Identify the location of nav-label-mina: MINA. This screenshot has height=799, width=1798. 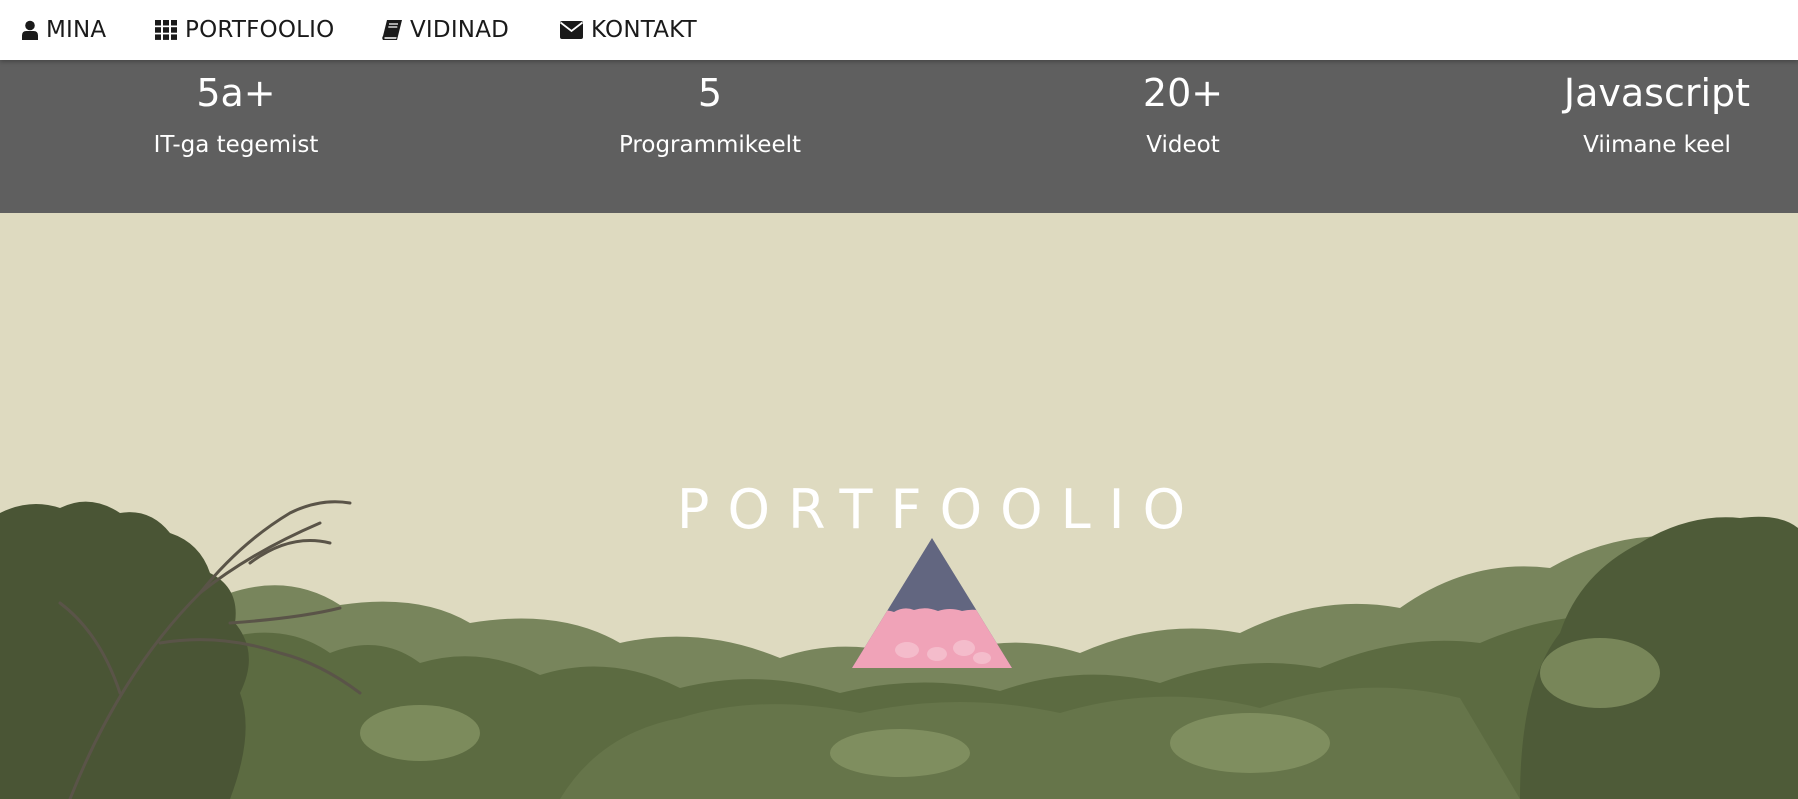
(76, 30).